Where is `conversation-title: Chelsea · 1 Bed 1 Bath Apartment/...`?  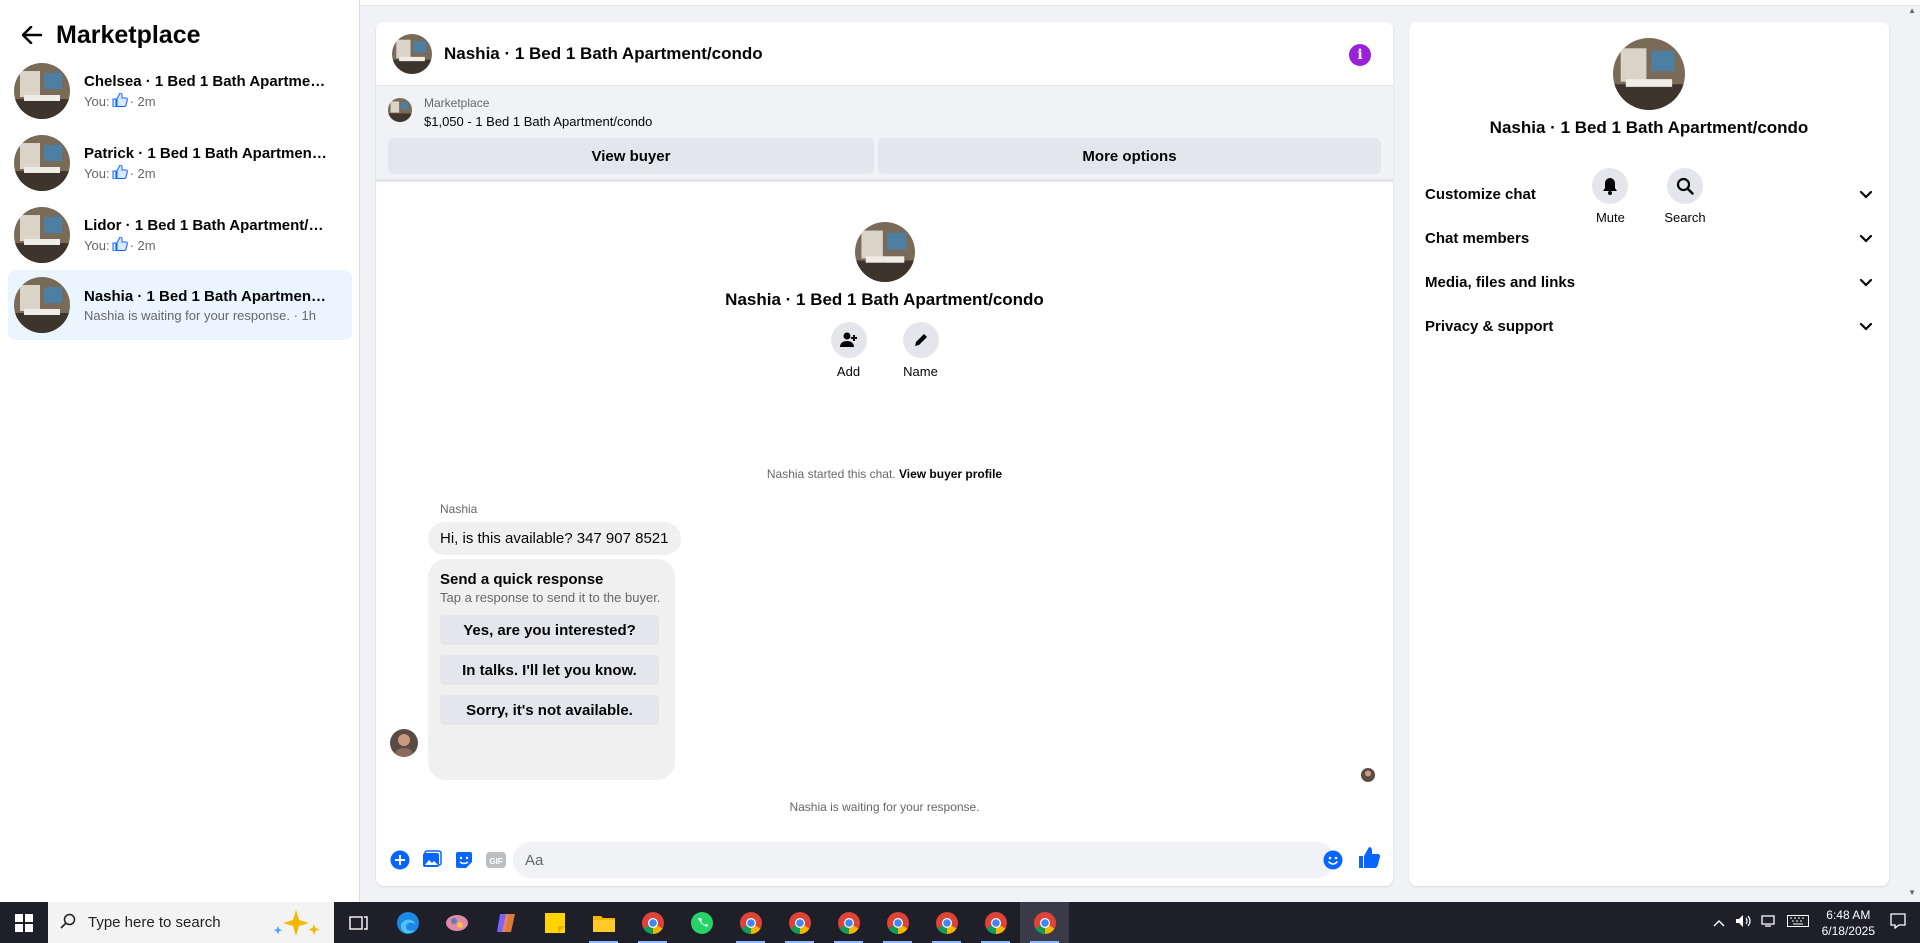 conversation-title: Chelsea · 1 Bed 1 Bath Apartment/... is located at coordinates (206, 81).